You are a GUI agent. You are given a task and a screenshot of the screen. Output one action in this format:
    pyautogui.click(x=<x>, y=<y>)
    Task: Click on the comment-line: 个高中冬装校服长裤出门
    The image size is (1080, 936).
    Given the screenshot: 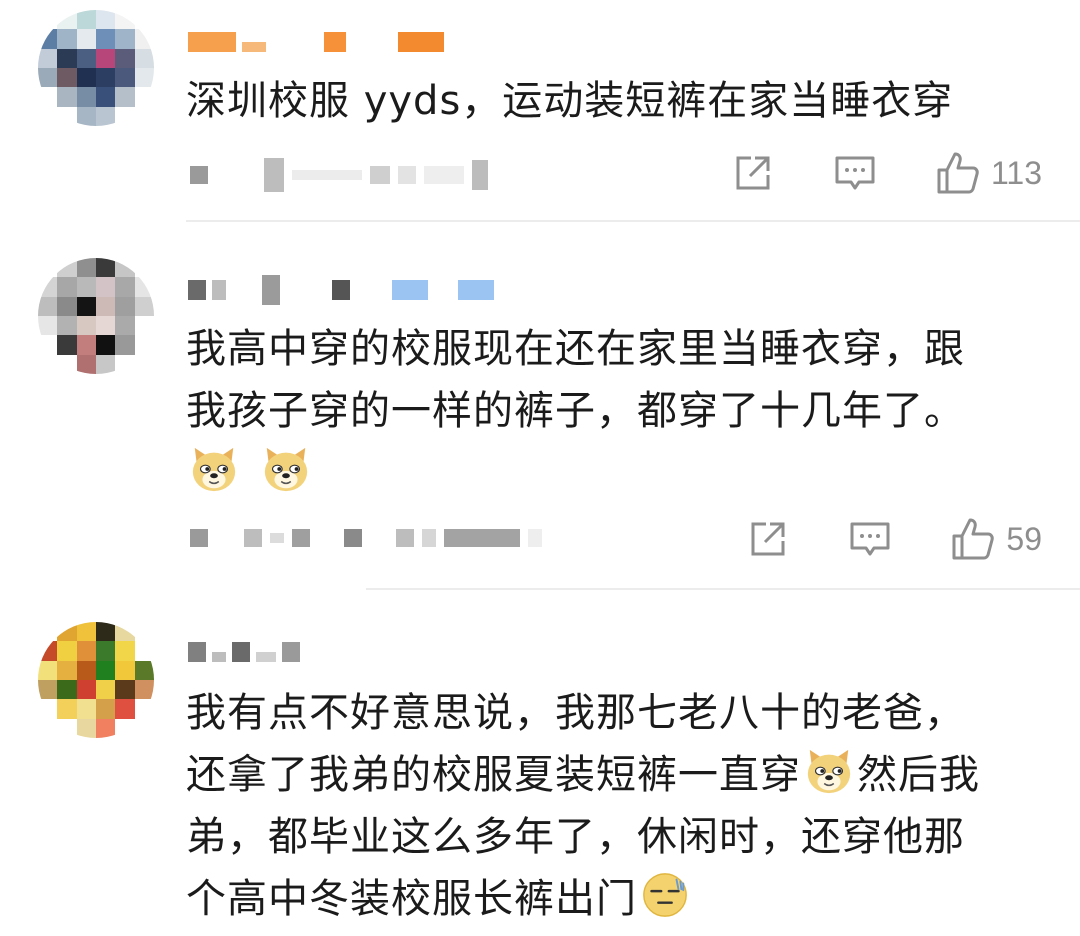 What is the action you would take?
    pyautogui.click(x=616, y=899)
    